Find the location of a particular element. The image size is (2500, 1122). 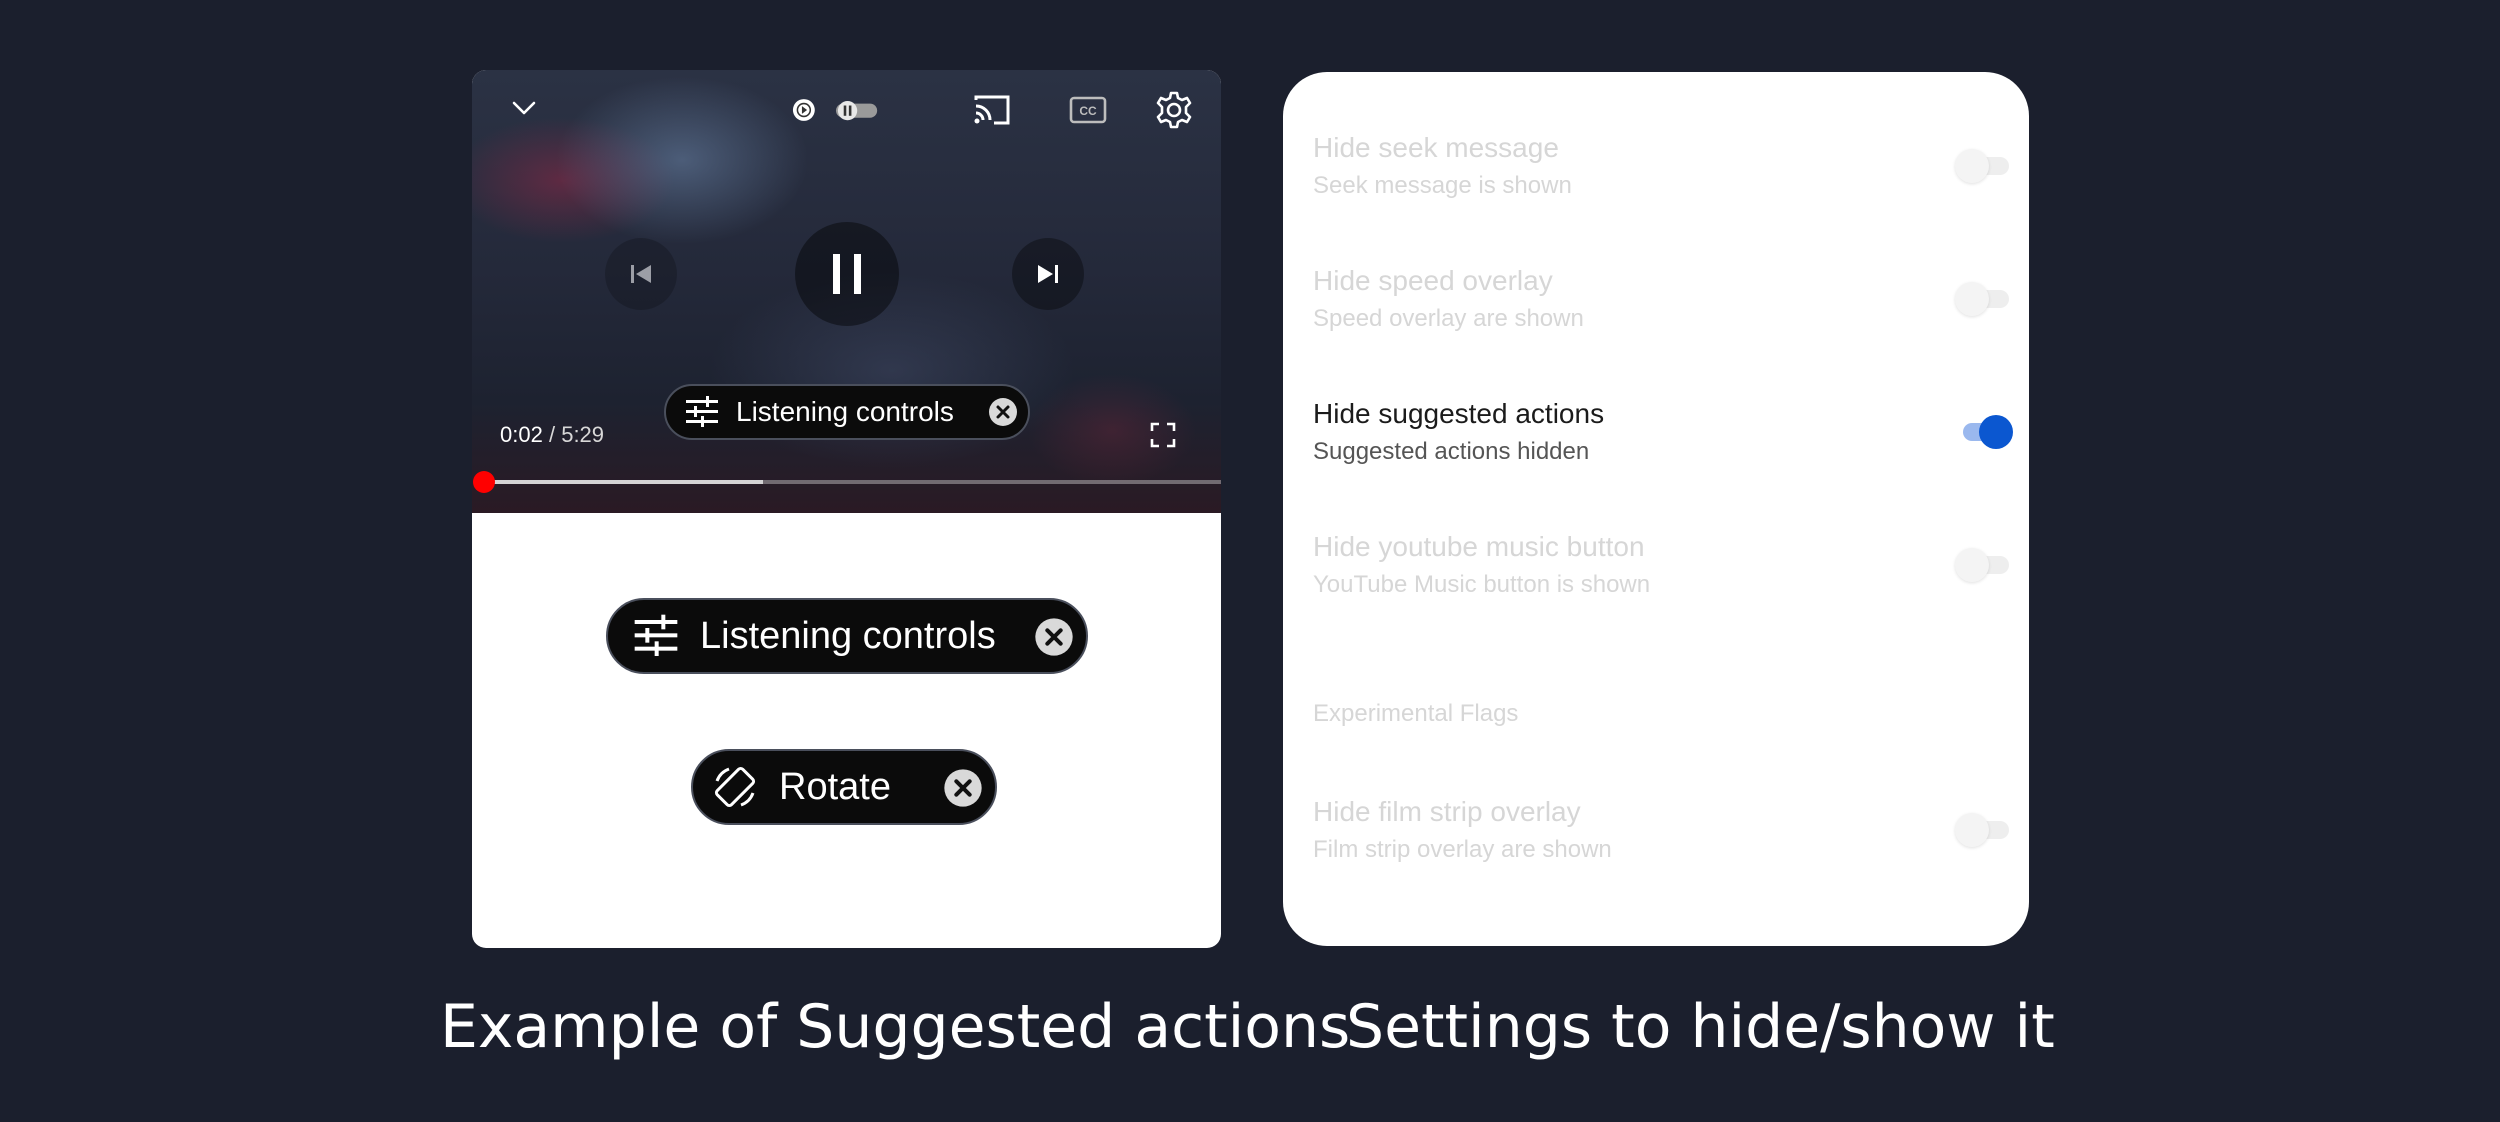

caption-example: Example of Suggested actions is located at coordinates (895, 1027).